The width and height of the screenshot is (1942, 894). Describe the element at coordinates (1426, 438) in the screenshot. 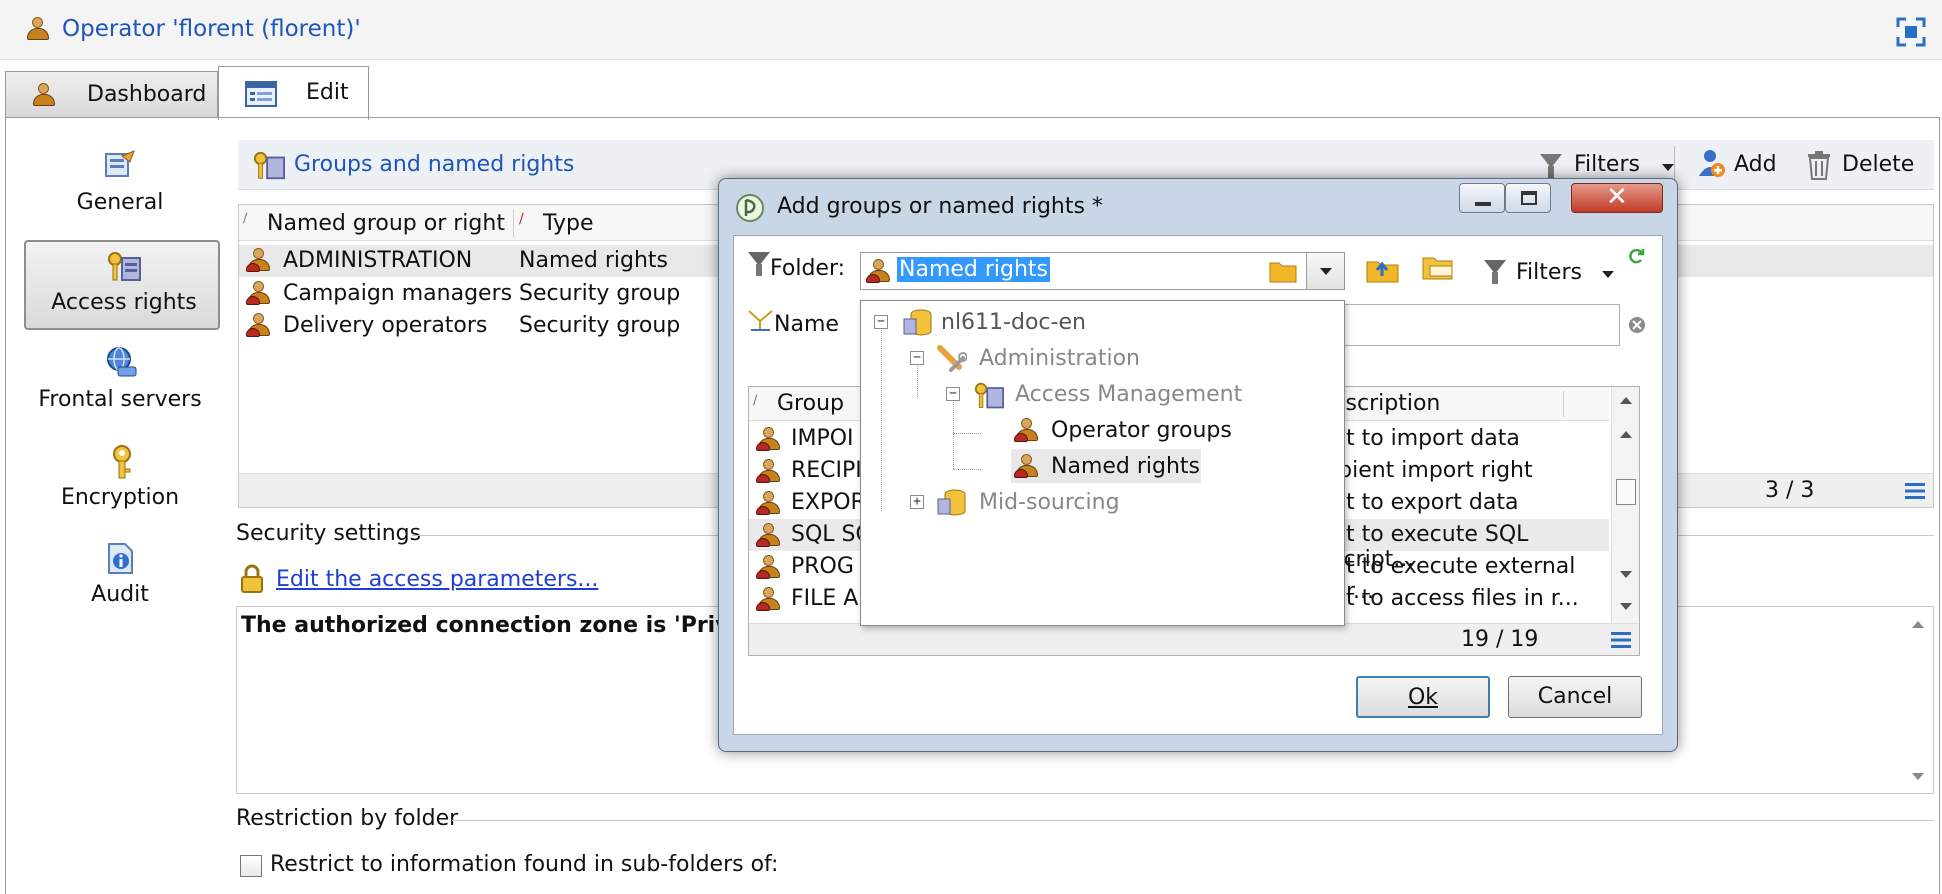

I see `row-description: nt to import data` at that location.